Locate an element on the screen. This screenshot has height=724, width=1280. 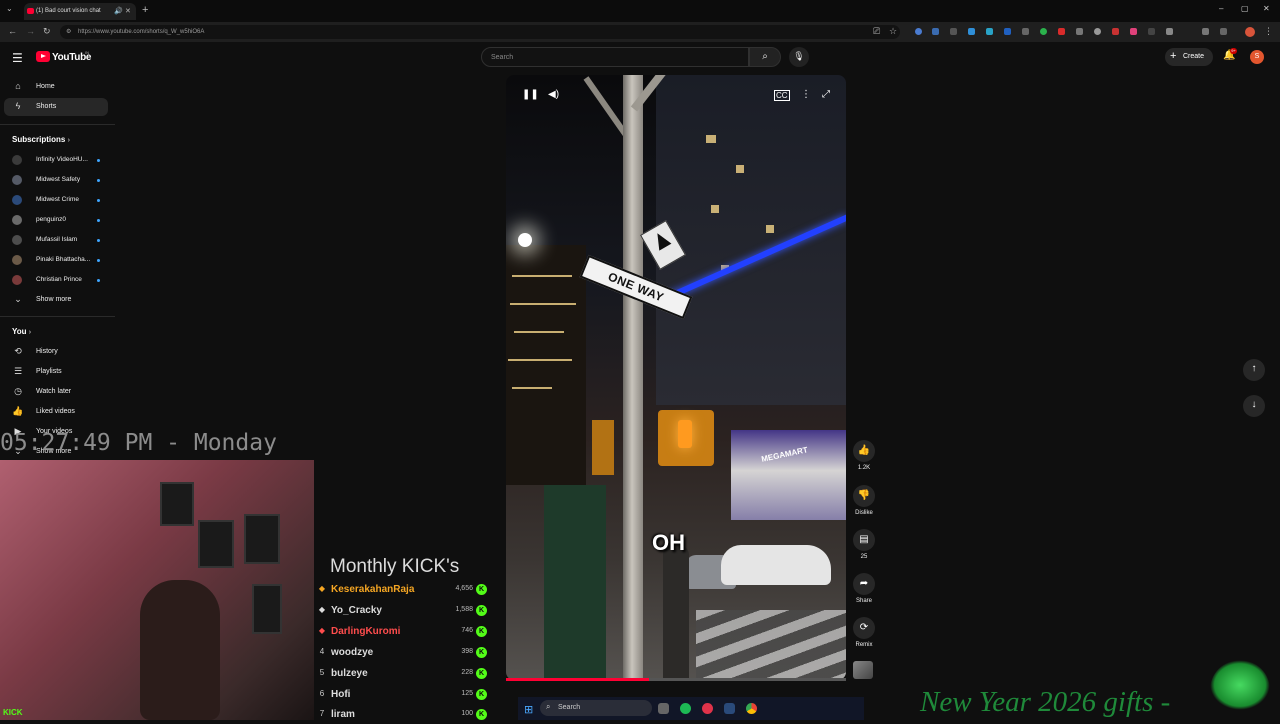
sidebar-item-label: Watch later is located at coordinates (54, 391).